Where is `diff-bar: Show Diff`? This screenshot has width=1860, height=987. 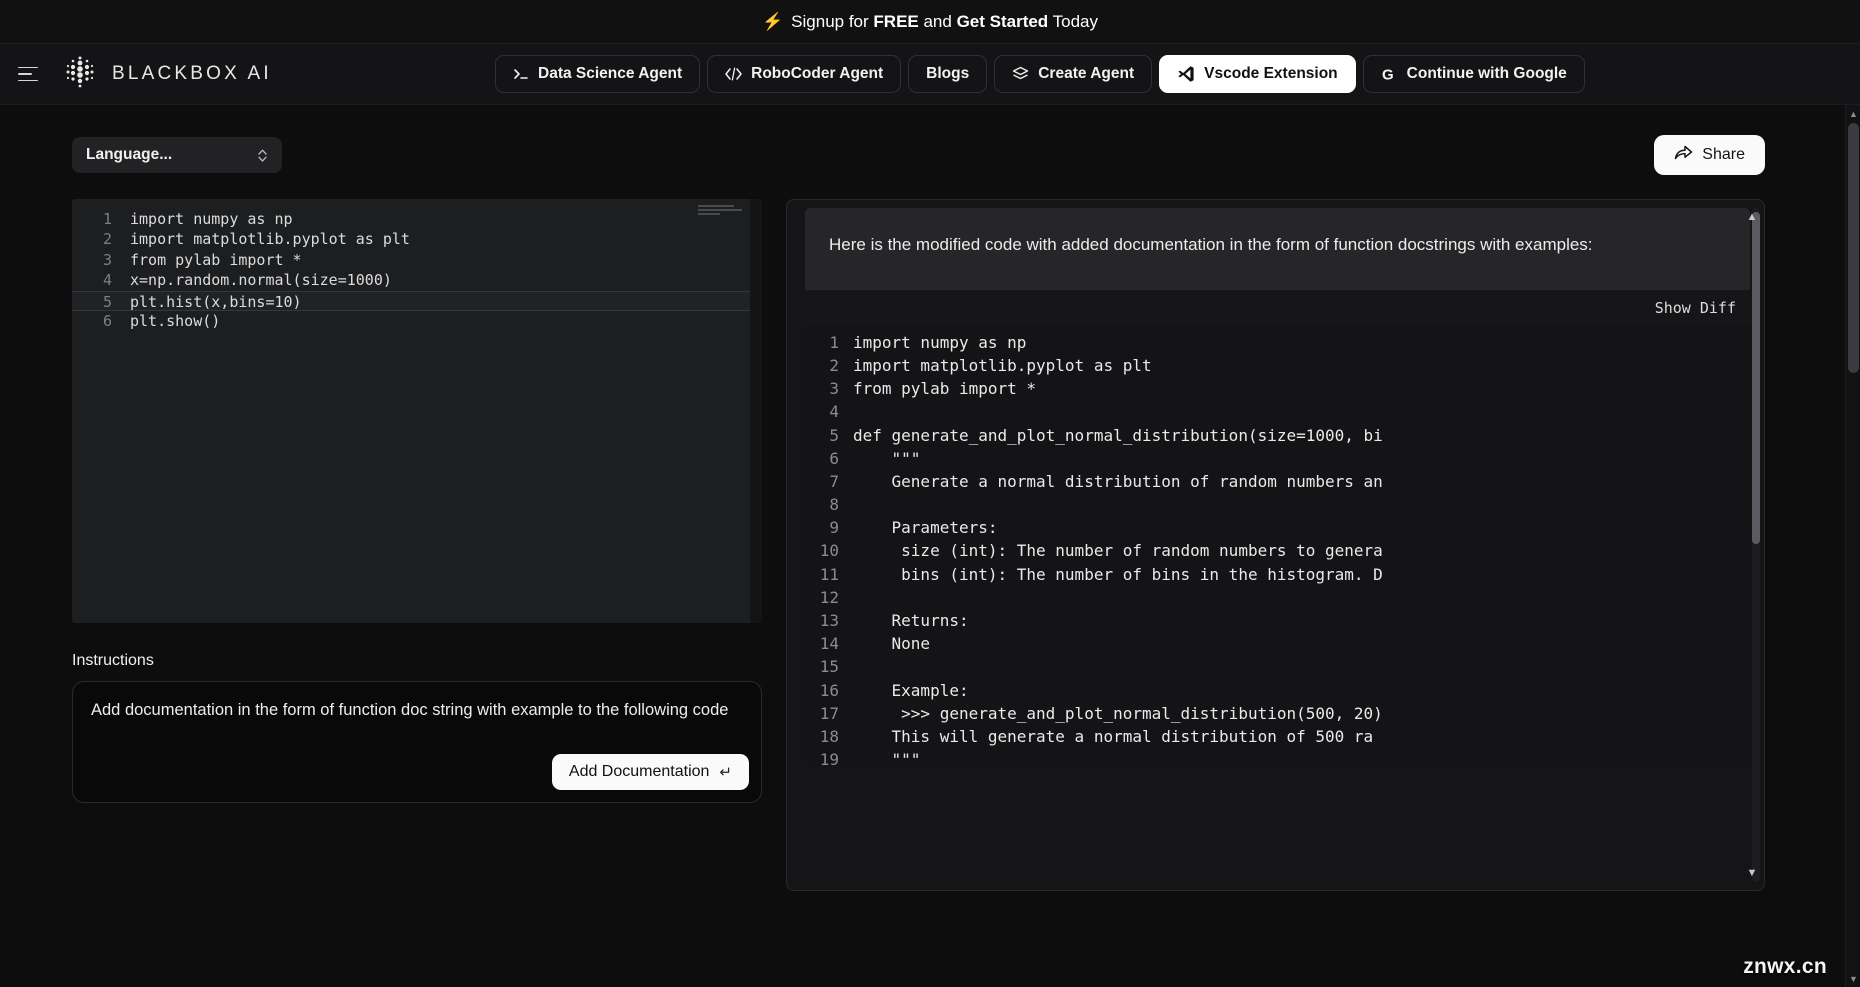 diff-bar: Show Diff is located at coordinates (1277, 307).